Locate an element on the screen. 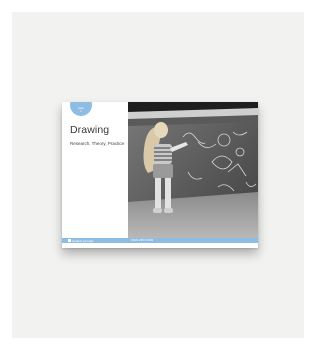  issue-badge-line2: 1 is located at coordinates (81, 111).